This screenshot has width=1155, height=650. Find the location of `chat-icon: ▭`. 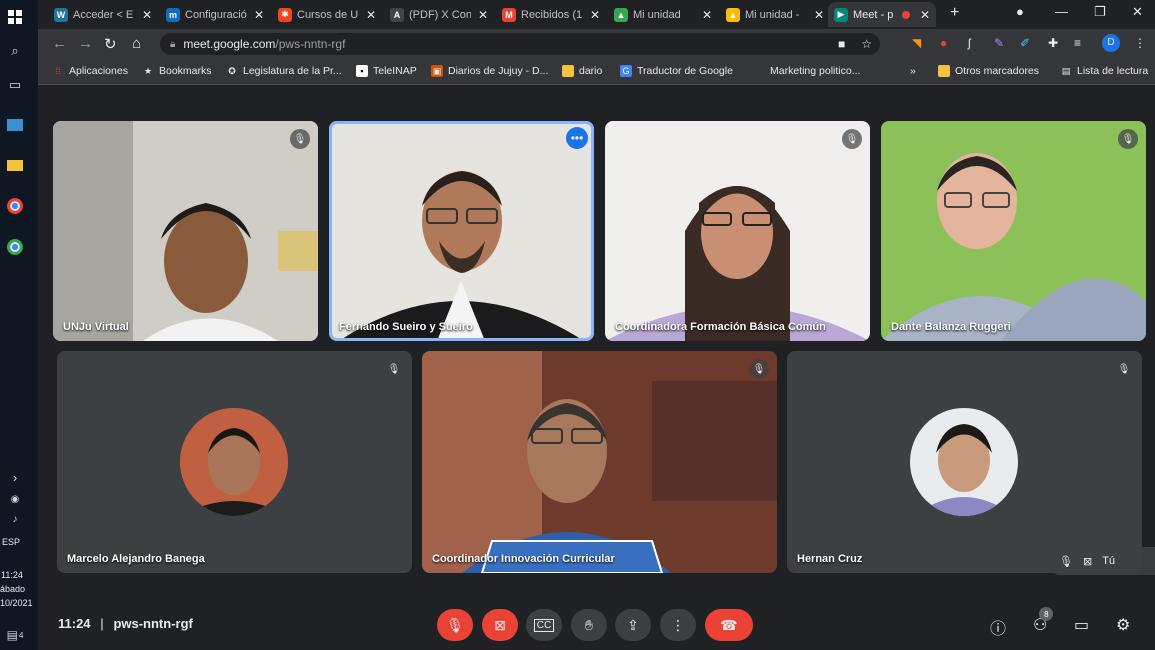

chat-icon: ▭ is located at coordinates (1081, 625).